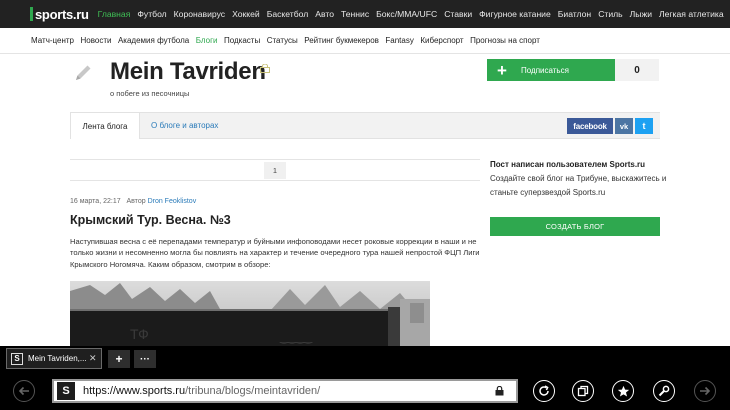 The height and width of the screenshot is (410, 730). I want to click on twitter-share-button: t, so click(644, 126).